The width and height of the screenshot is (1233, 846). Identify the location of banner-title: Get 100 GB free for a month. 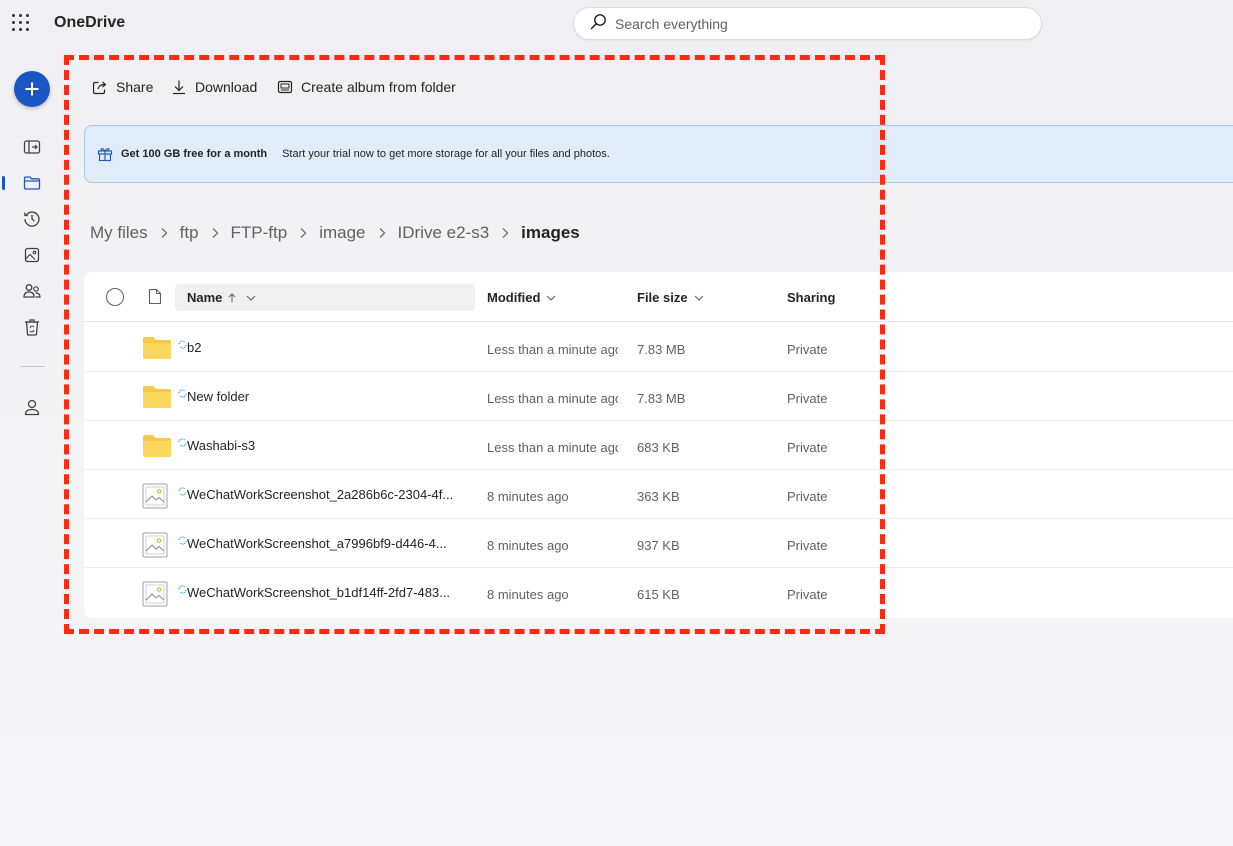
(194, 154).